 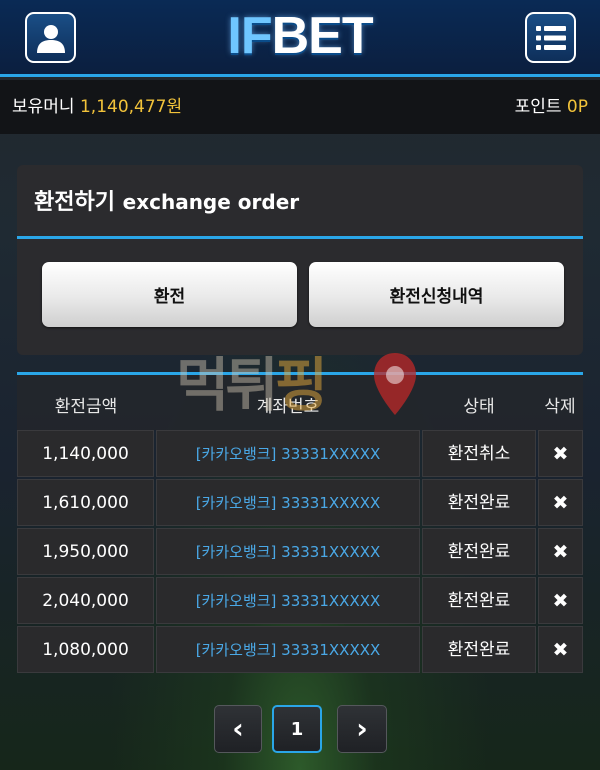 I want to click on amount-cell: 1,080,000, so click(x=85, y=649).